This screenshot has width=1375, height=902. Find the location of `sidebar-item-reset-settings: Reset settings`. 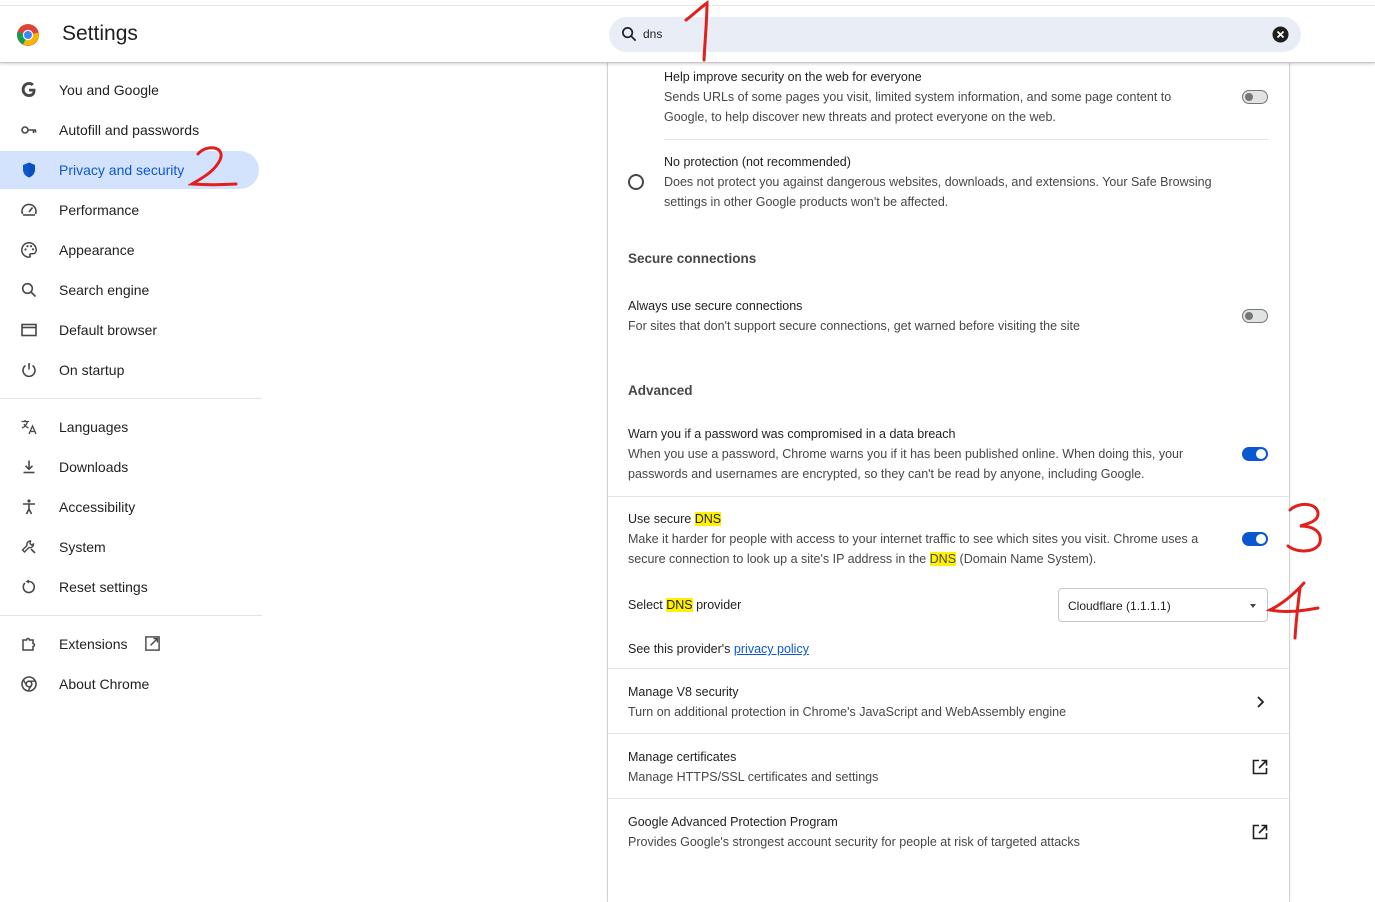

sidebar-item-reset-settings: Reset settings is located at coordinates (129, 587).